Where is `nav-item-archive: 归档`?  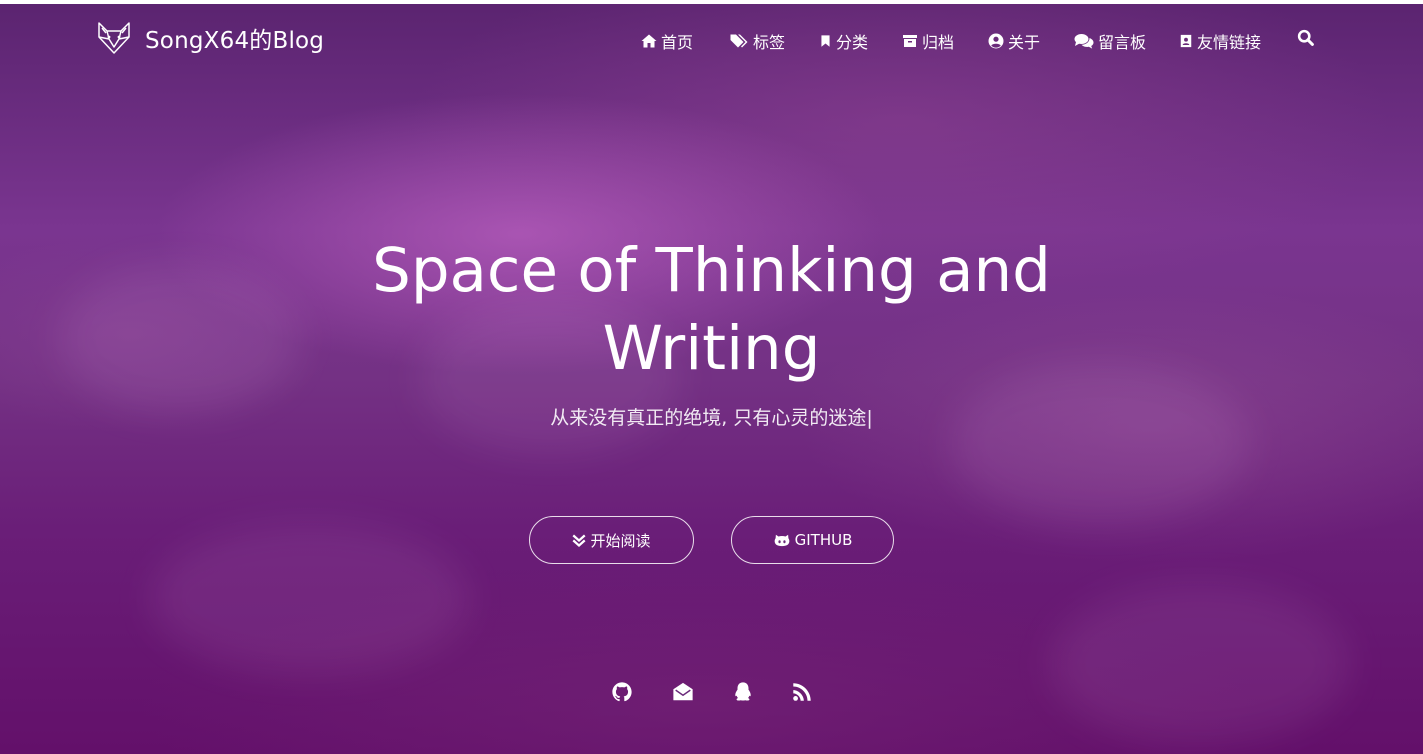 nav-item-archive: 归档 is located at coordinates (928, 41).